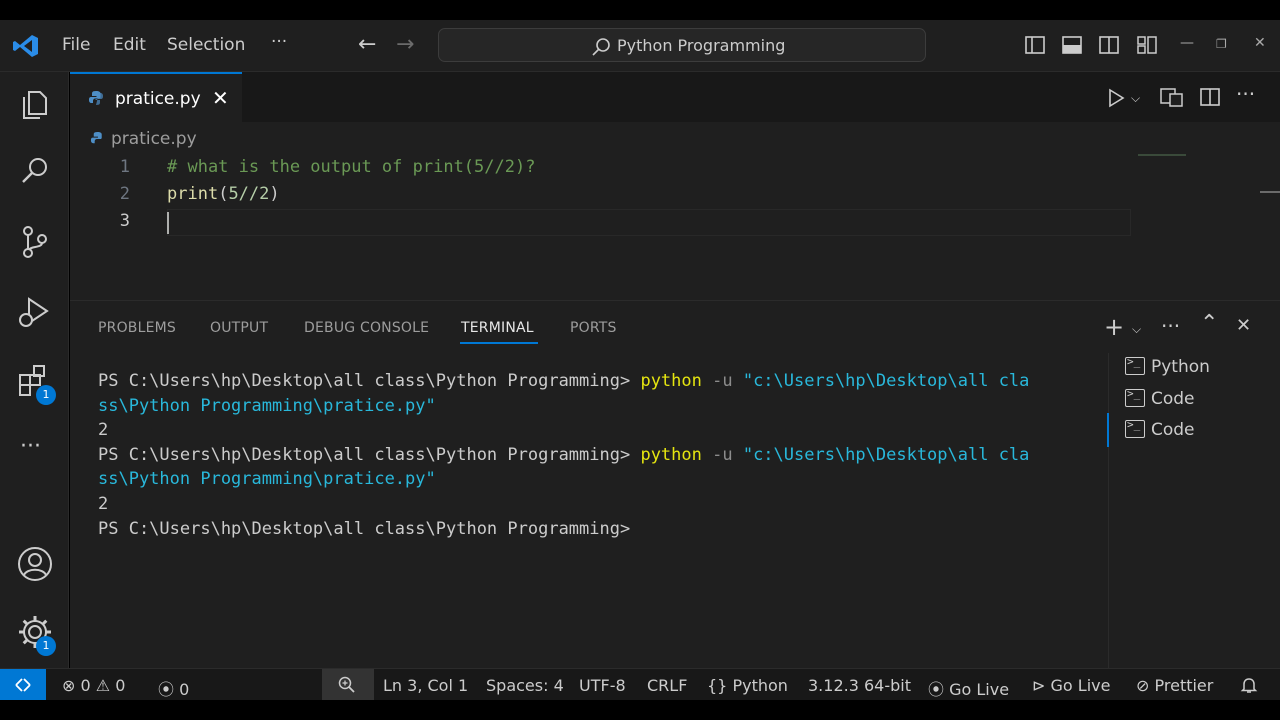 The image size is (1280, 720). What do you see at coordinates (173, 688) in the screenshot?
I see `ports-indicator: ⦿ 0` at bounding box center [173, 688].